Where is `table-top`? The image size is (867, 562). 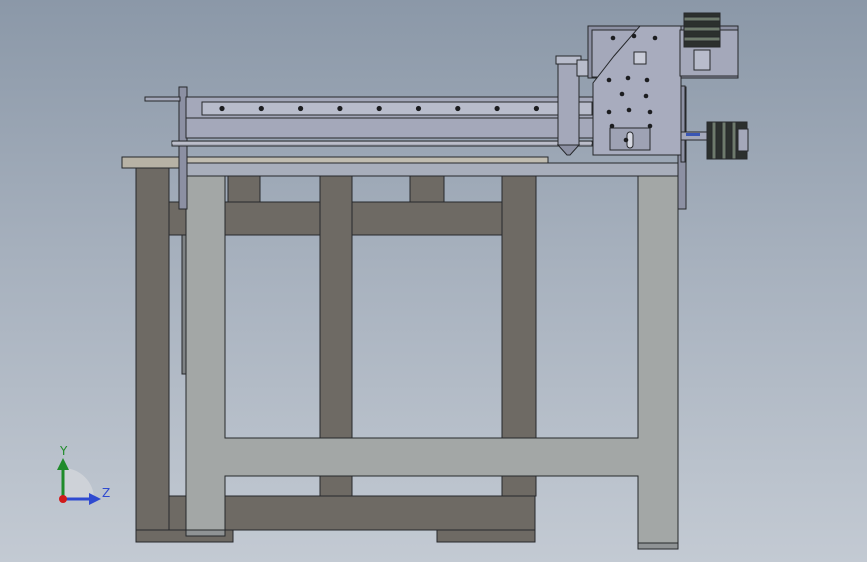
table-top is located at coordinates (404, 166).